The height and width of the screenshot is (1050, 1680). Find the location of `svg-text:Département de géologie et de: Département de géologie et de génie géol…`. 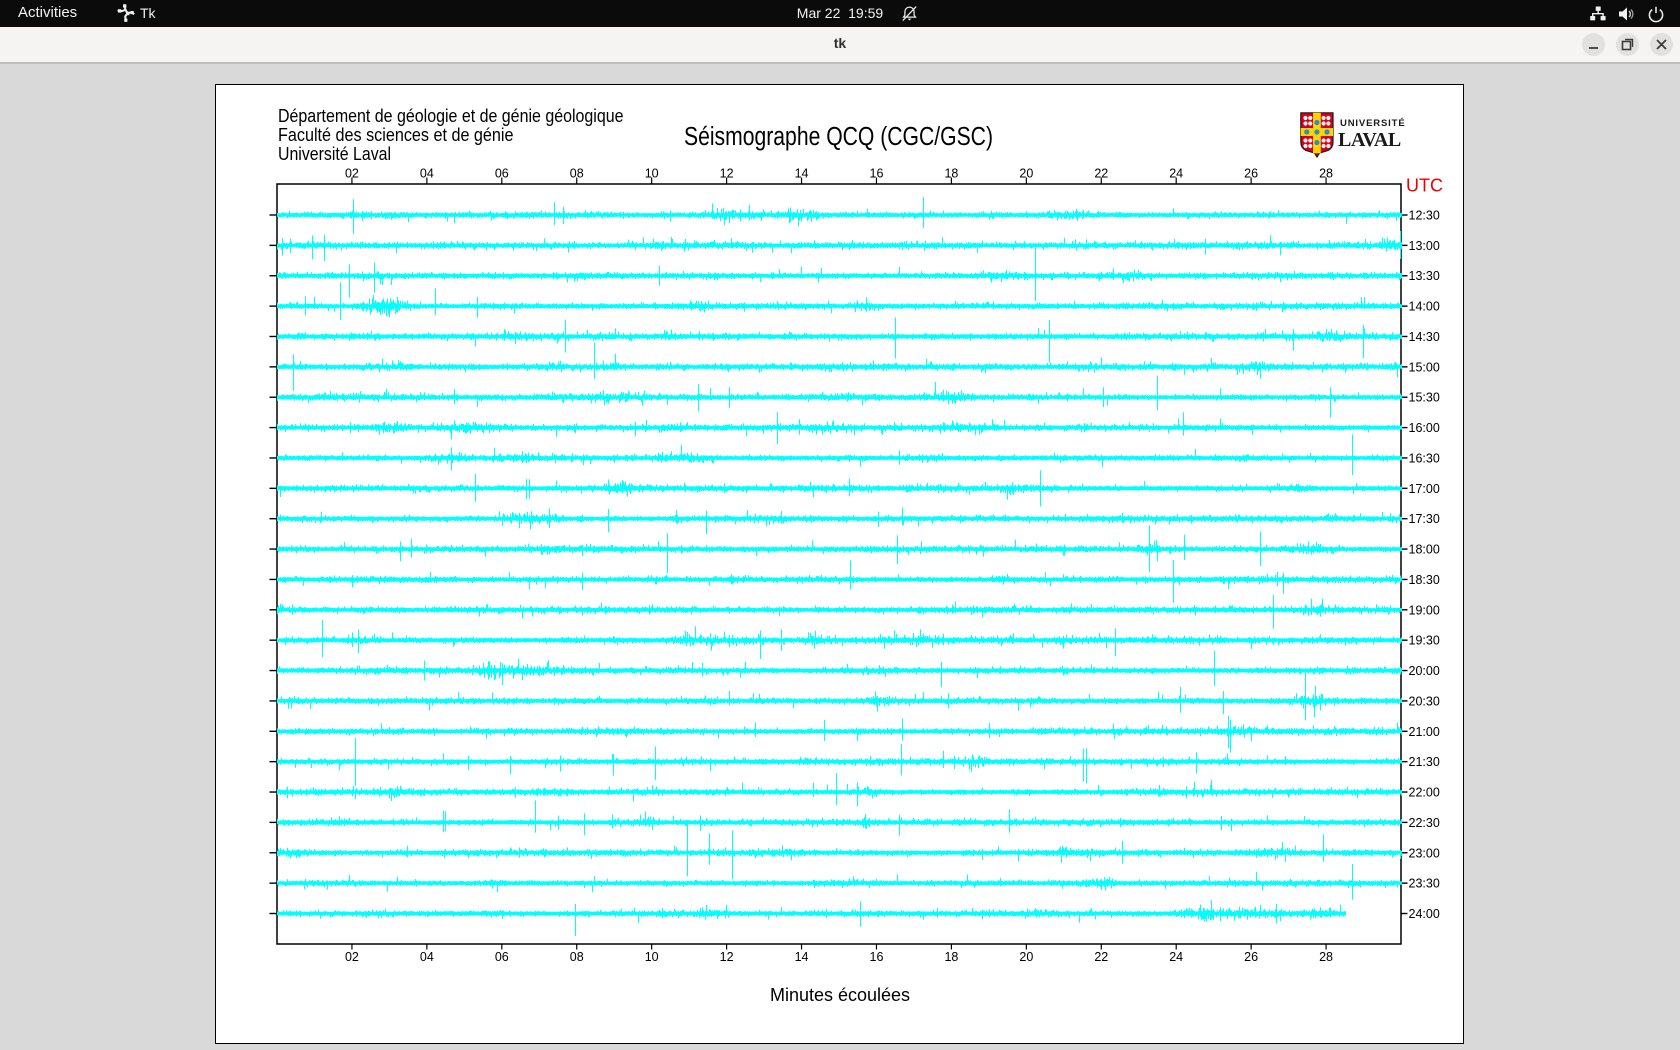

svg-text:Département de géologie et de: Département de géologie et de génie géol… is located at coordinates (451, 116).